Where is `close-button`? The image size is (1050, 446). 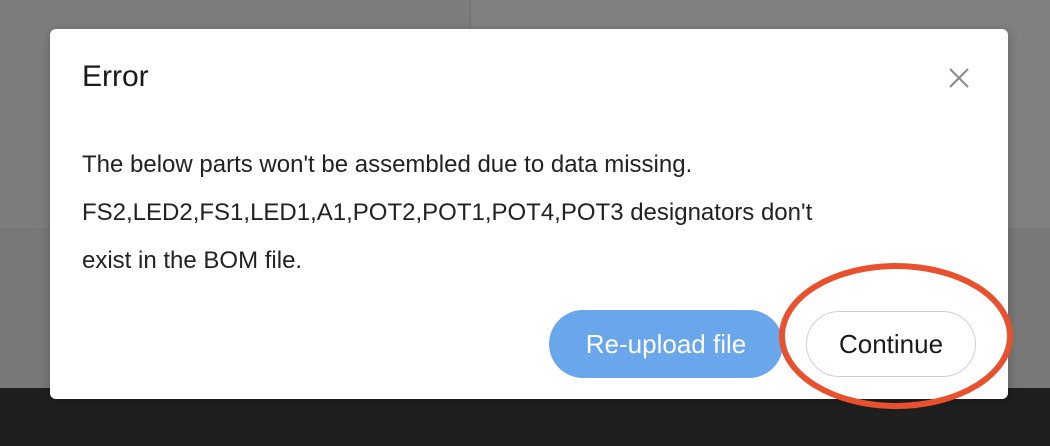 close-button is located at coordinates (959, 78).